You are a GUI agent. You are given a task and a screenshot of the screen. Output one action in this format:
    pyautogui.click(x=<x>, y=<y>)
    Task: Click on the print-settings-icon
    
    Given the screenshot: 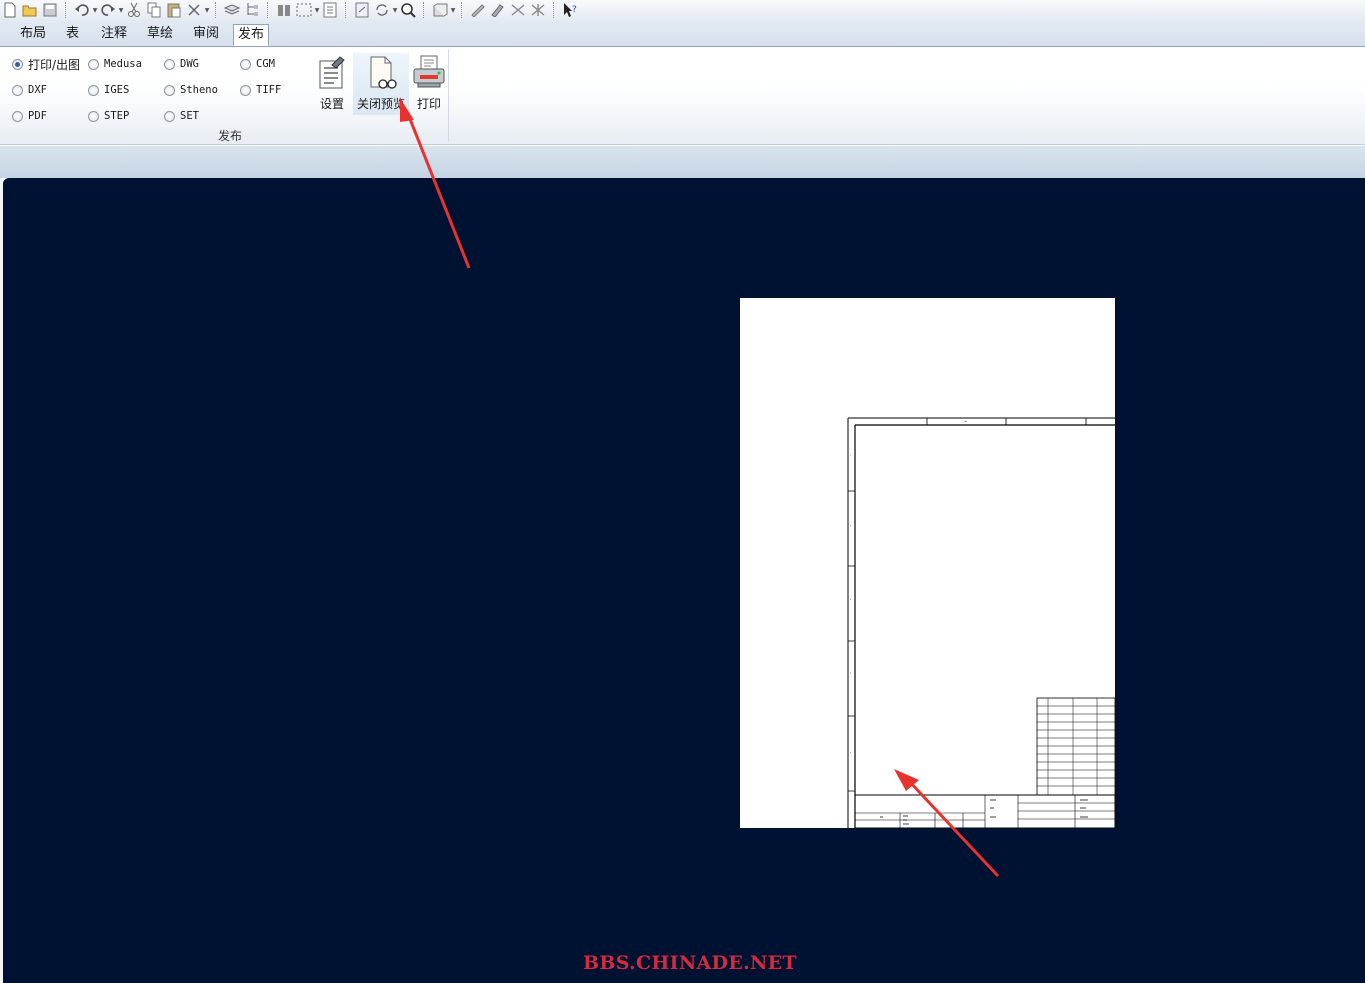 What is the action you would take?
    pyautogui.click(x=332, y=72)
    